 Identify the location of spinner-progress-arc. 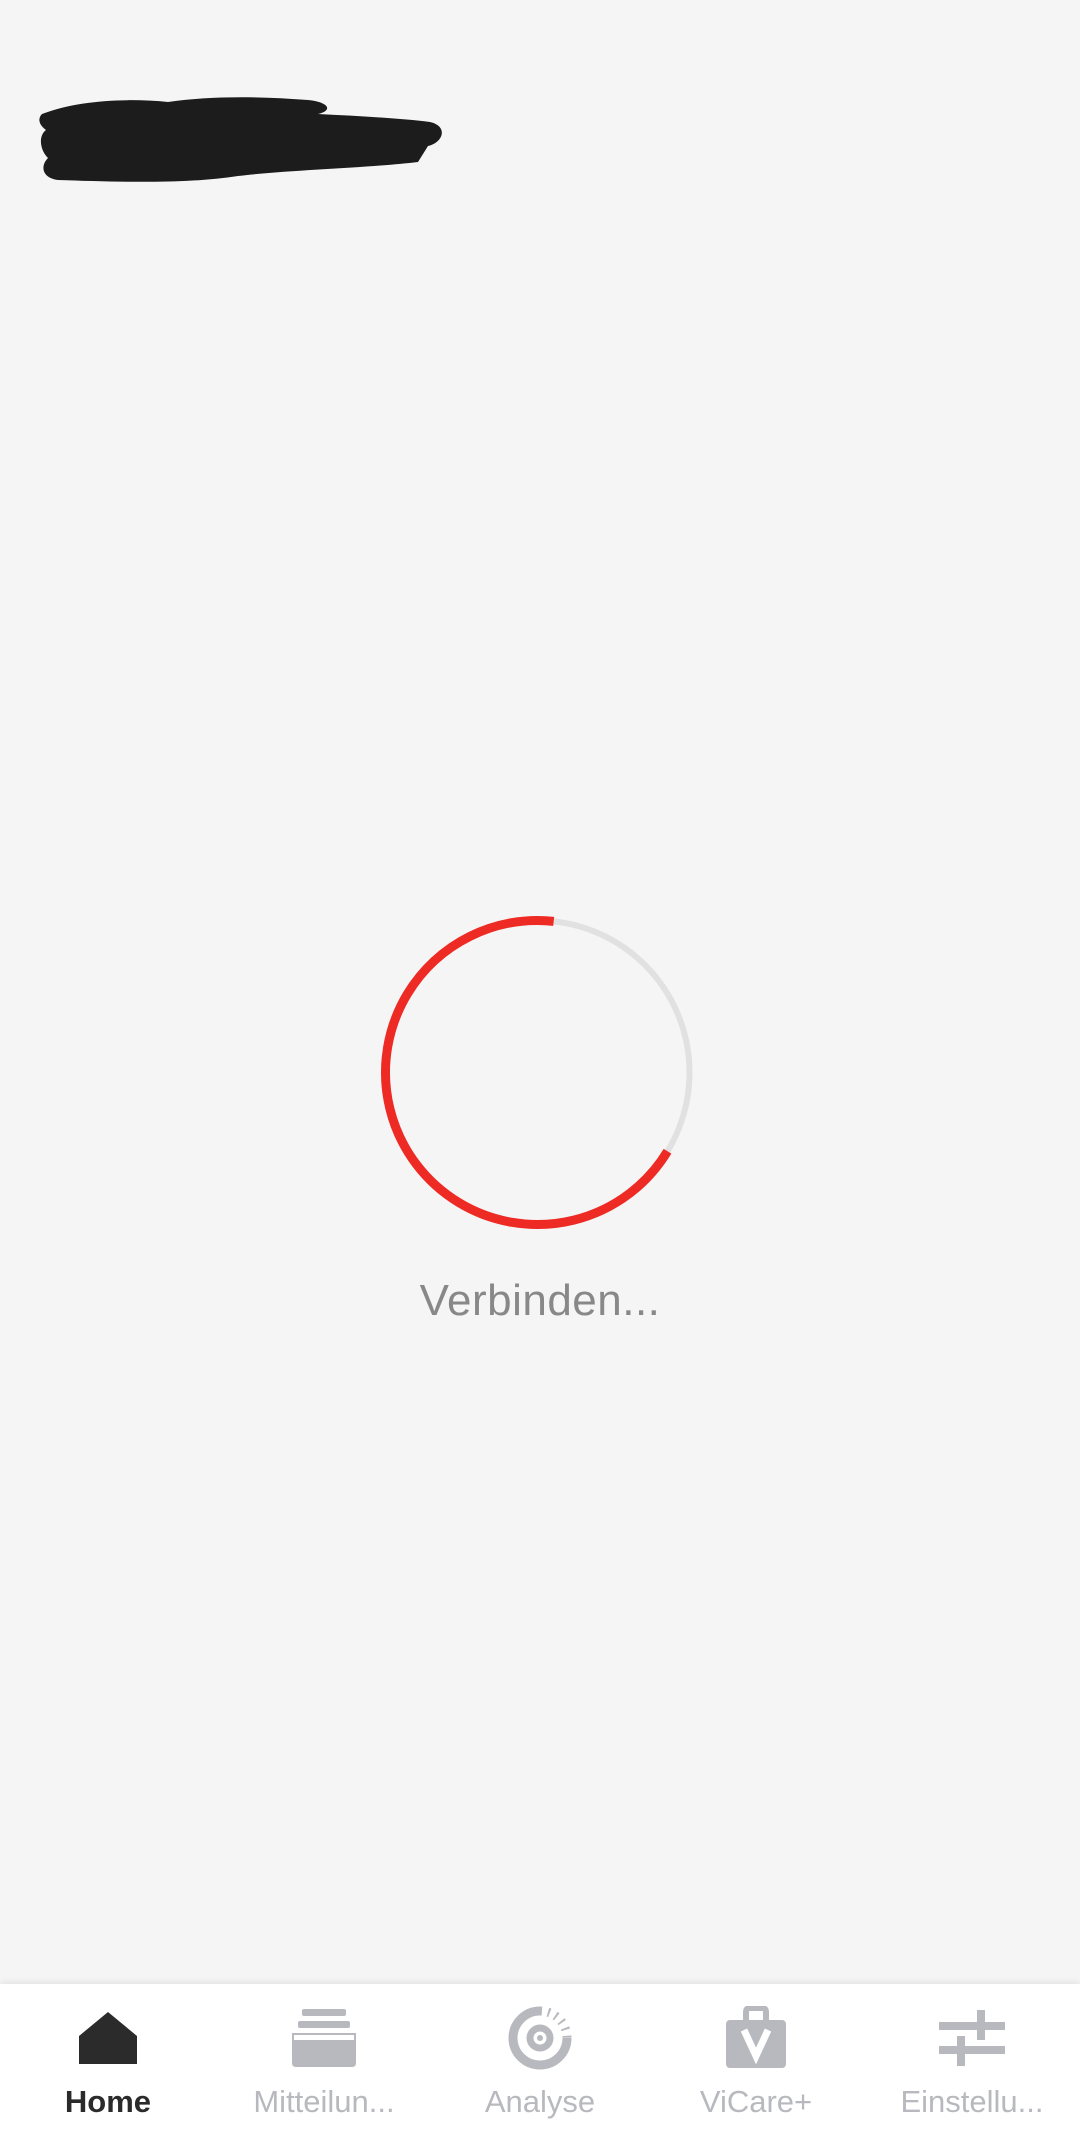
(537, 1072).